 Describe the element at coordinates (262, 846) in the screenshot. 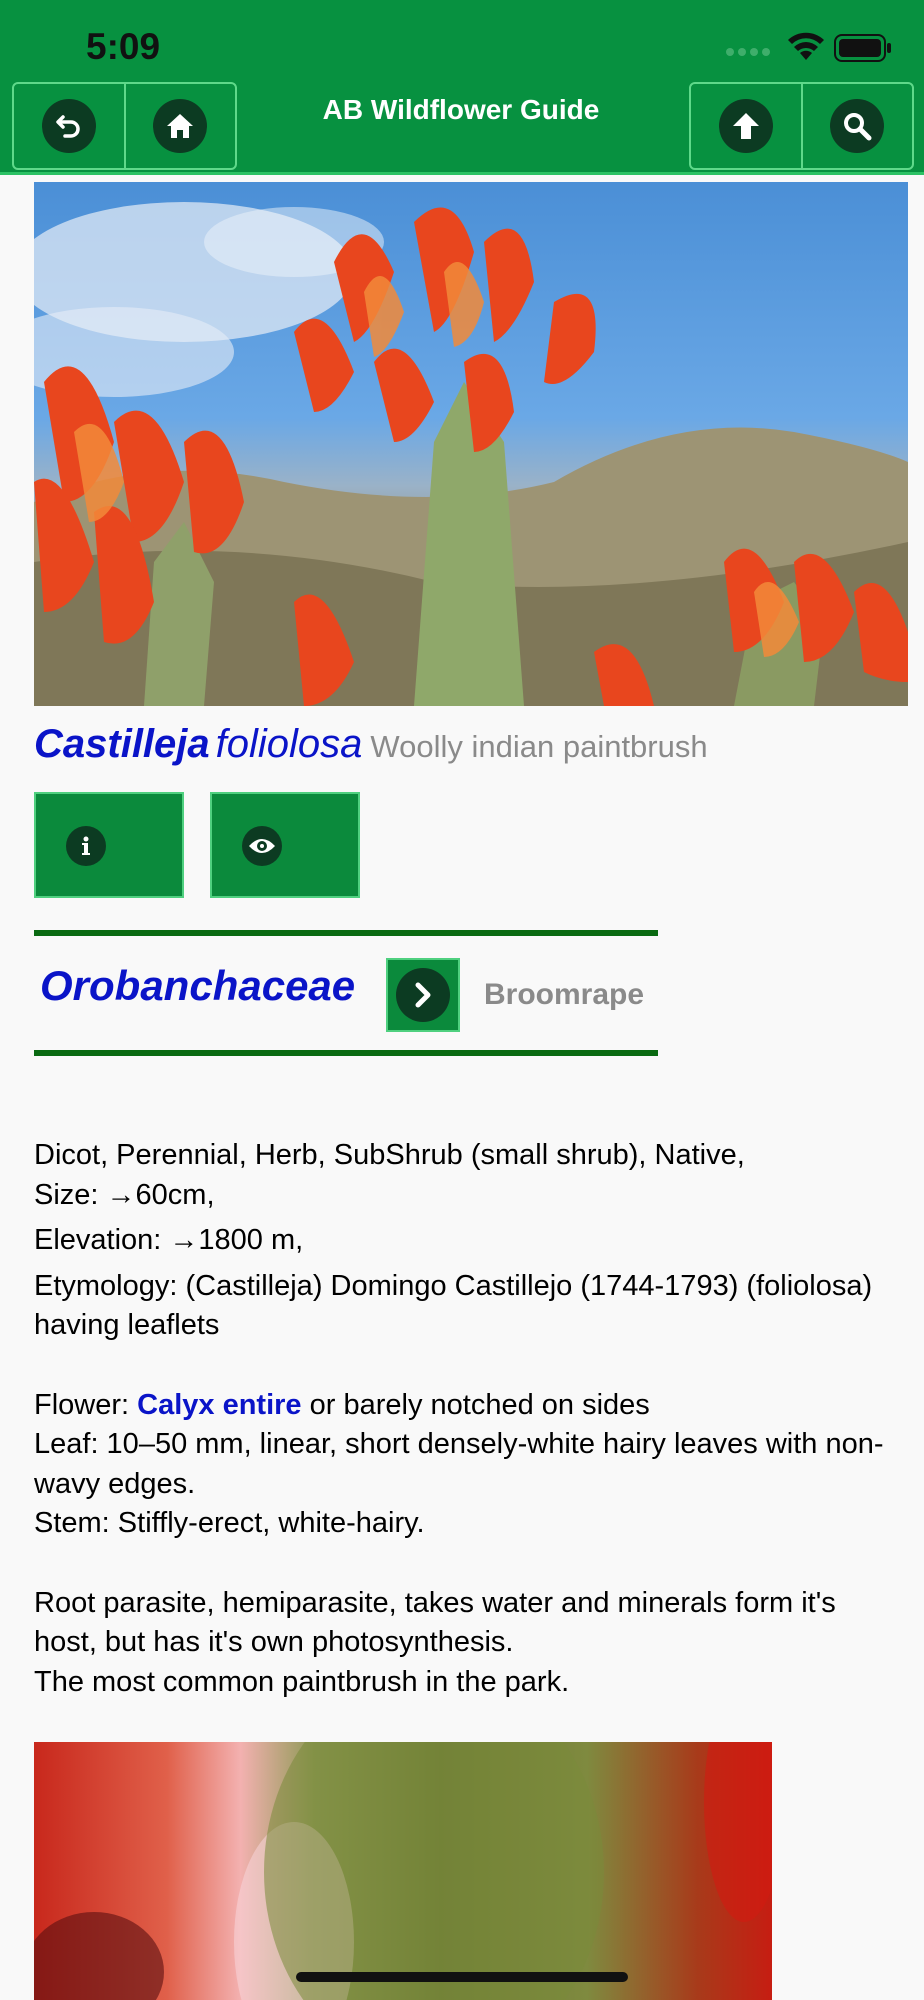

I see `eye-icon` at that location.